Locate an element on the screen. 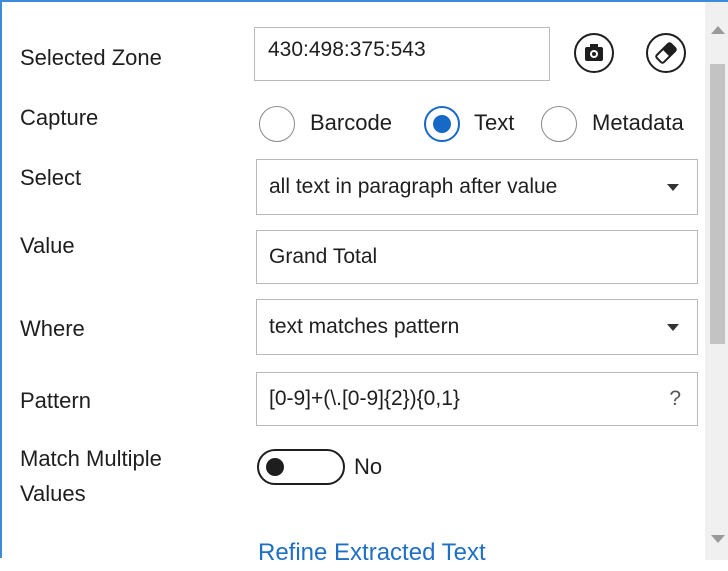 This screenshot has height=571, width=728. selected-zone-field: 430:498:375:543 is located at coordinates (402, 54).